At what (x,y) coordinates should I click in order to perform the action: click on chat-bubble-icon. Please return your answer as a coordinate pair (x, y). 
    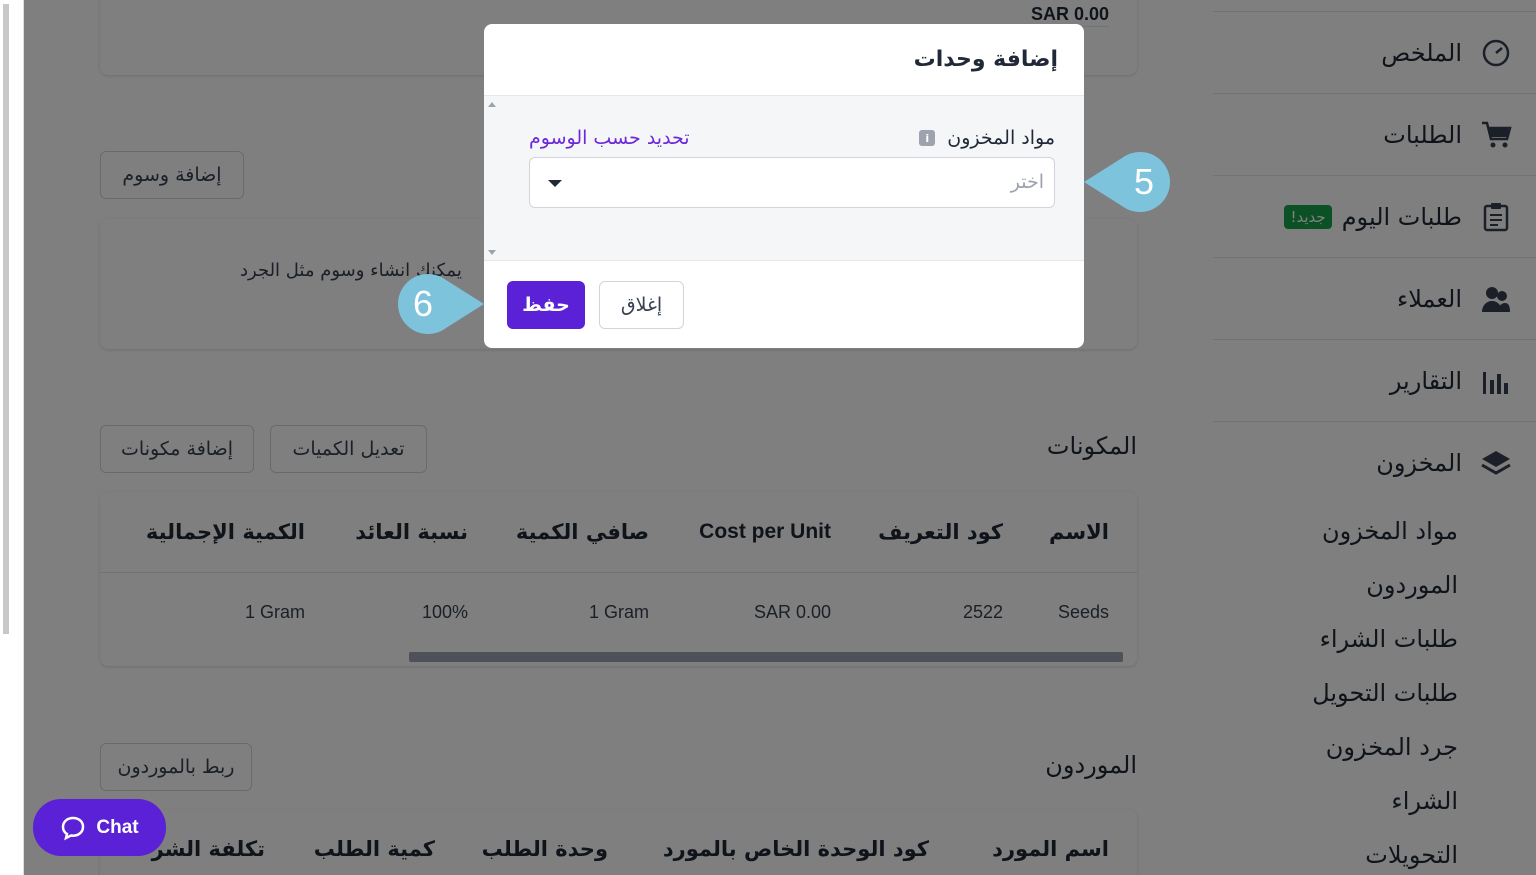
    Looking at the image, I should click on (73, 828).